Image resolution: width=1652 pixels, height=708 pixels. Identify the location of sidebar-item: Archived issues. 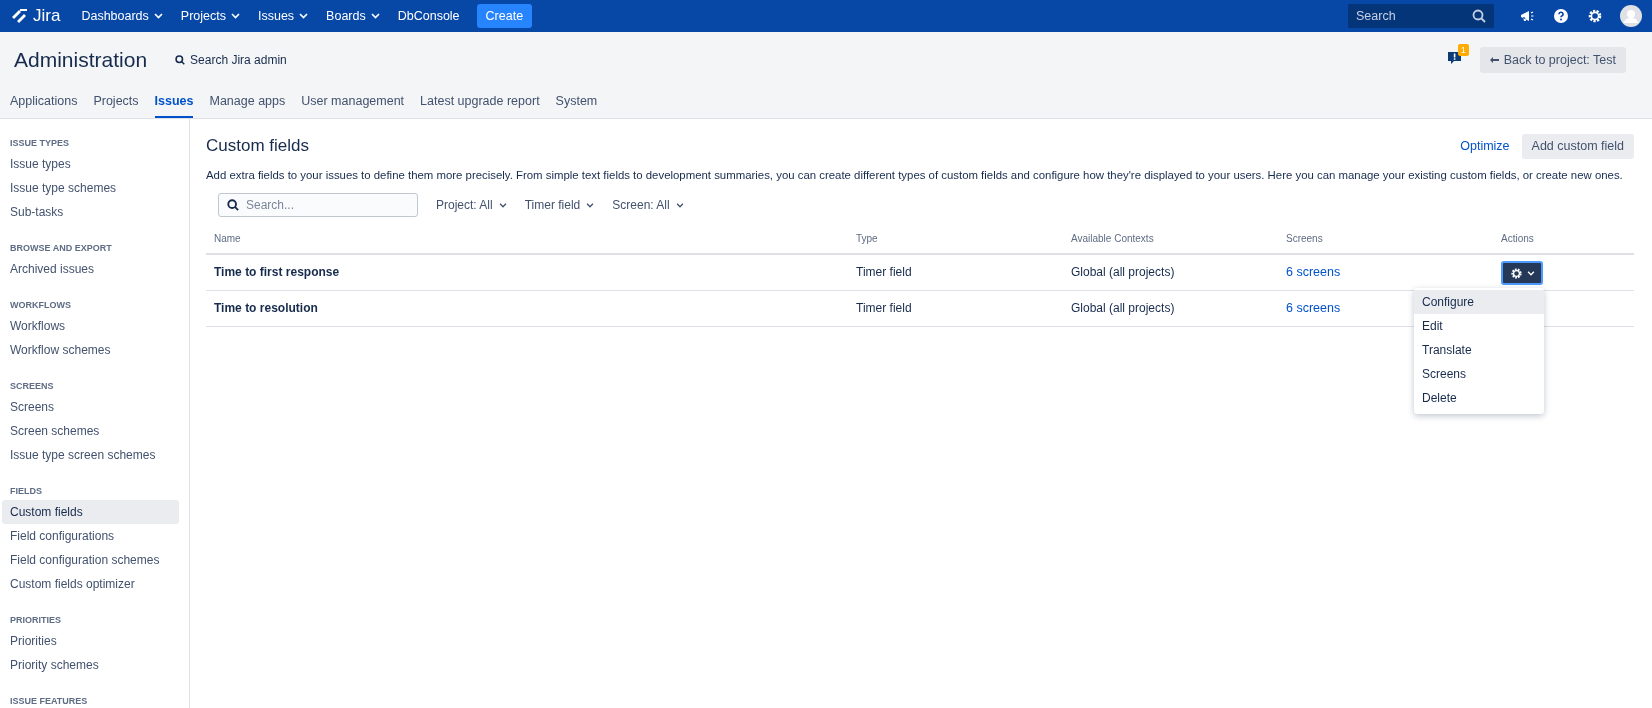
(90, 269).